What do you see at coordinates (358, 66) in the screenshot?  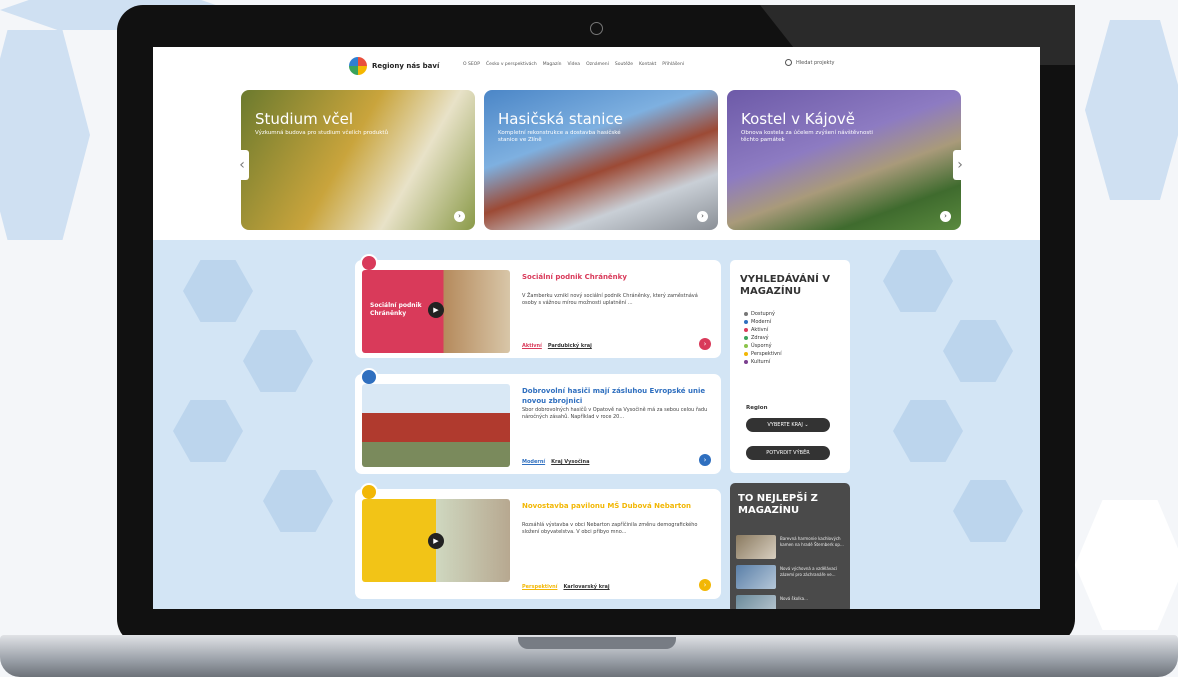 I see `logo-icon` at bounding box center [358, 66].